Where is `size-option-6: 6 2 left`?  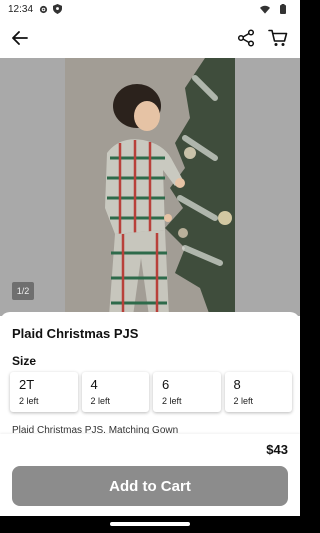 size-option-6: 6 2 left is located at coordinates (187, 392).